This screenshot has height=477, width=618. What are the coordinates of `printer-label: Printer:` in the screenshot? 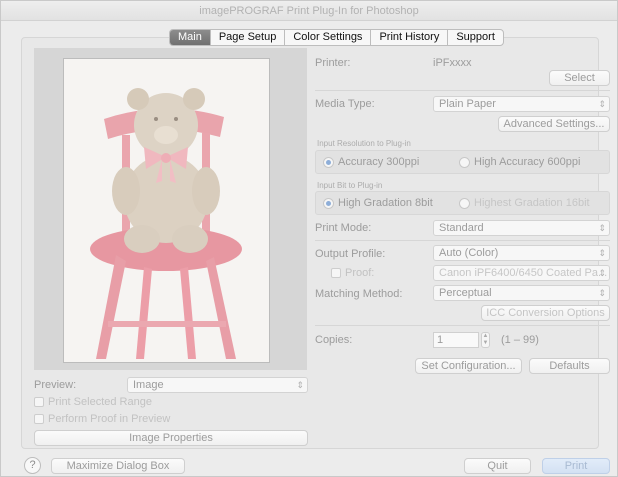 It's located at (333, 63).